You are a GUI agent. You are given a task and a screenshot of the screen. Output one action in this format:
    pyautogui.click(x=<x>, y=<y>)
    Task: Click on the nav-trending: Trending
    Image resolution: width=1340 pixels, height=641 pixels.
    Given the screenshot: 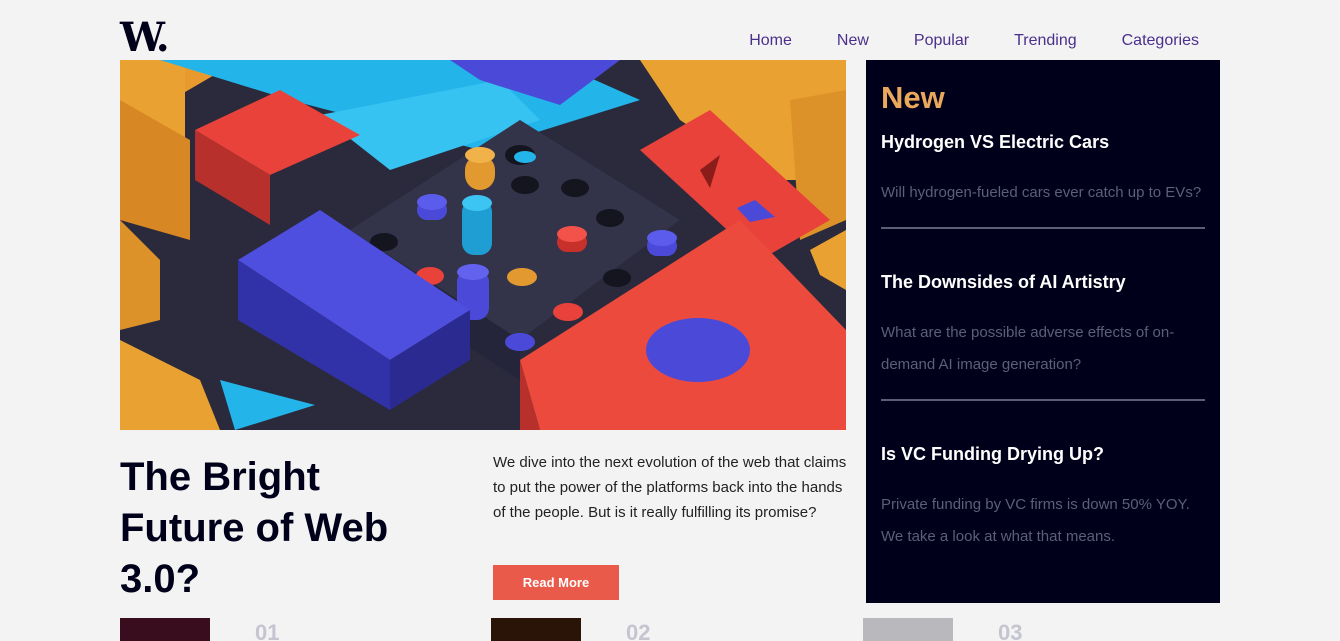 What is the action you would take?
    pyautogui.click(x=1045, y=41)
    